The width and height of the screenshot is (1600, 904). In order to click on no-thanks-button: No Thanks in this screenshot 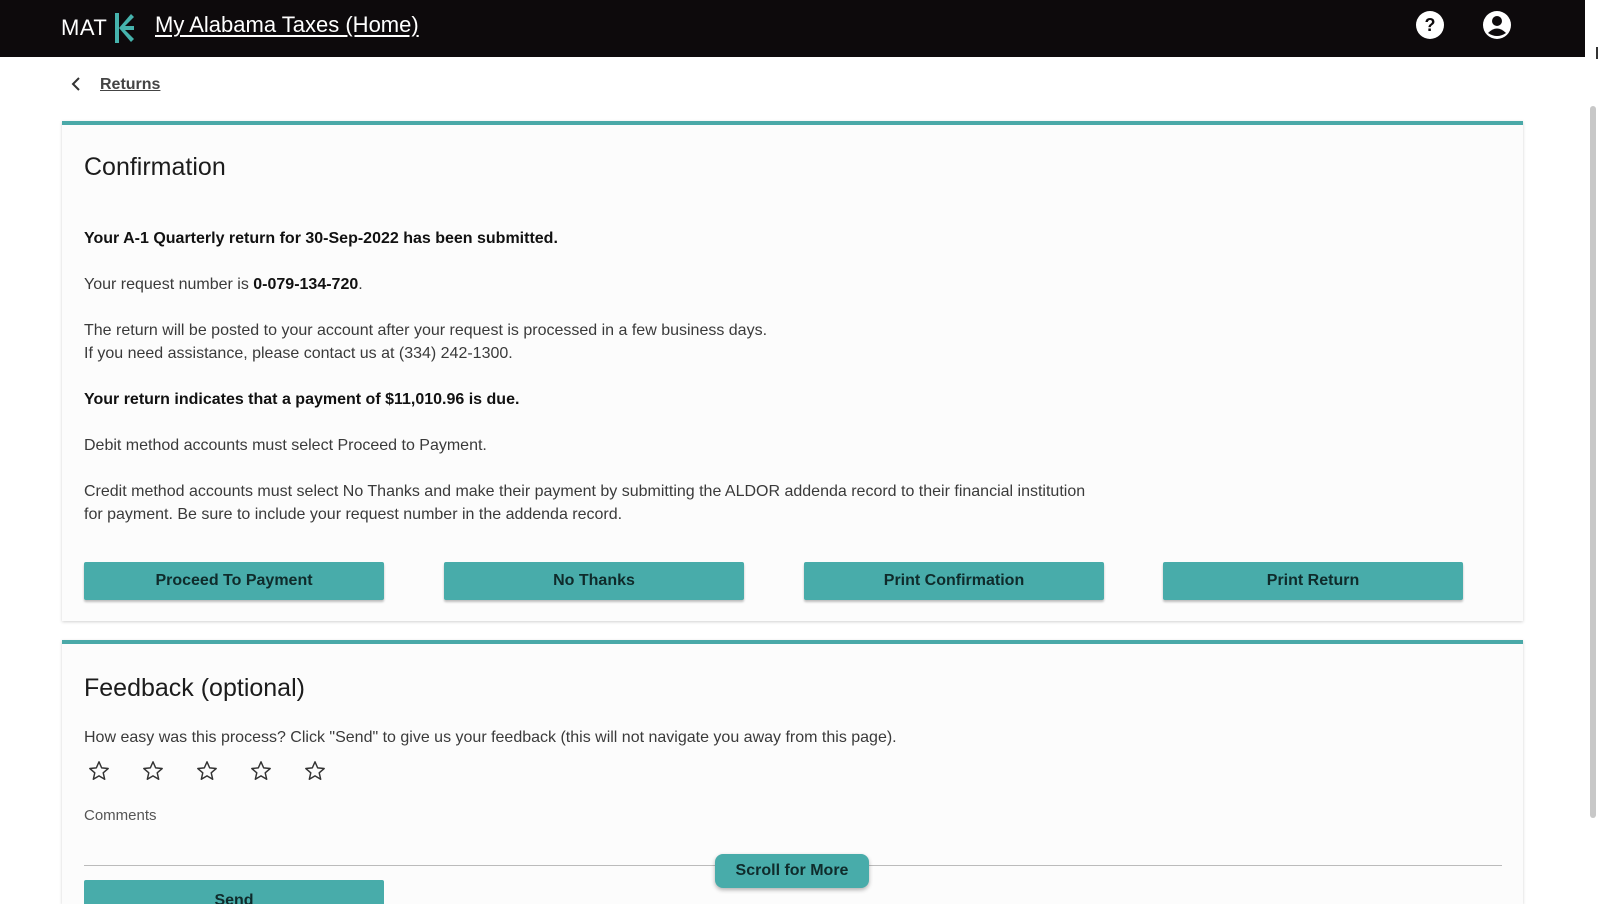, I will do `click(594, 581)`.